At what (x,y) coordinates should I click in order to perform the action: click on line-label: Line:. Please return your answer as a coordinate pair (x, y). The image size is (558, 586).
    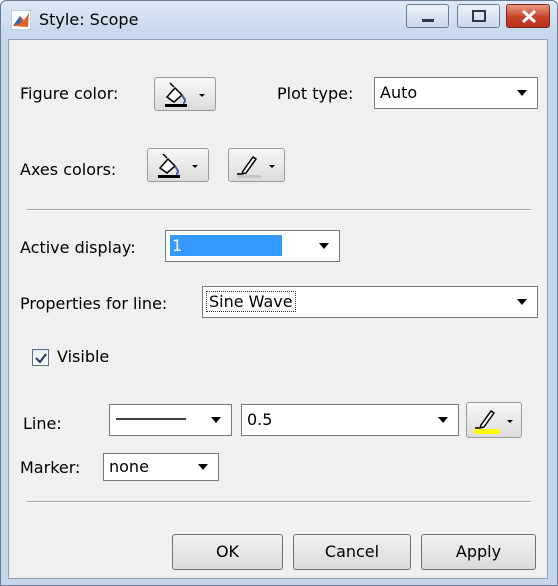
    Looking at the image, I should click on (42, 423).